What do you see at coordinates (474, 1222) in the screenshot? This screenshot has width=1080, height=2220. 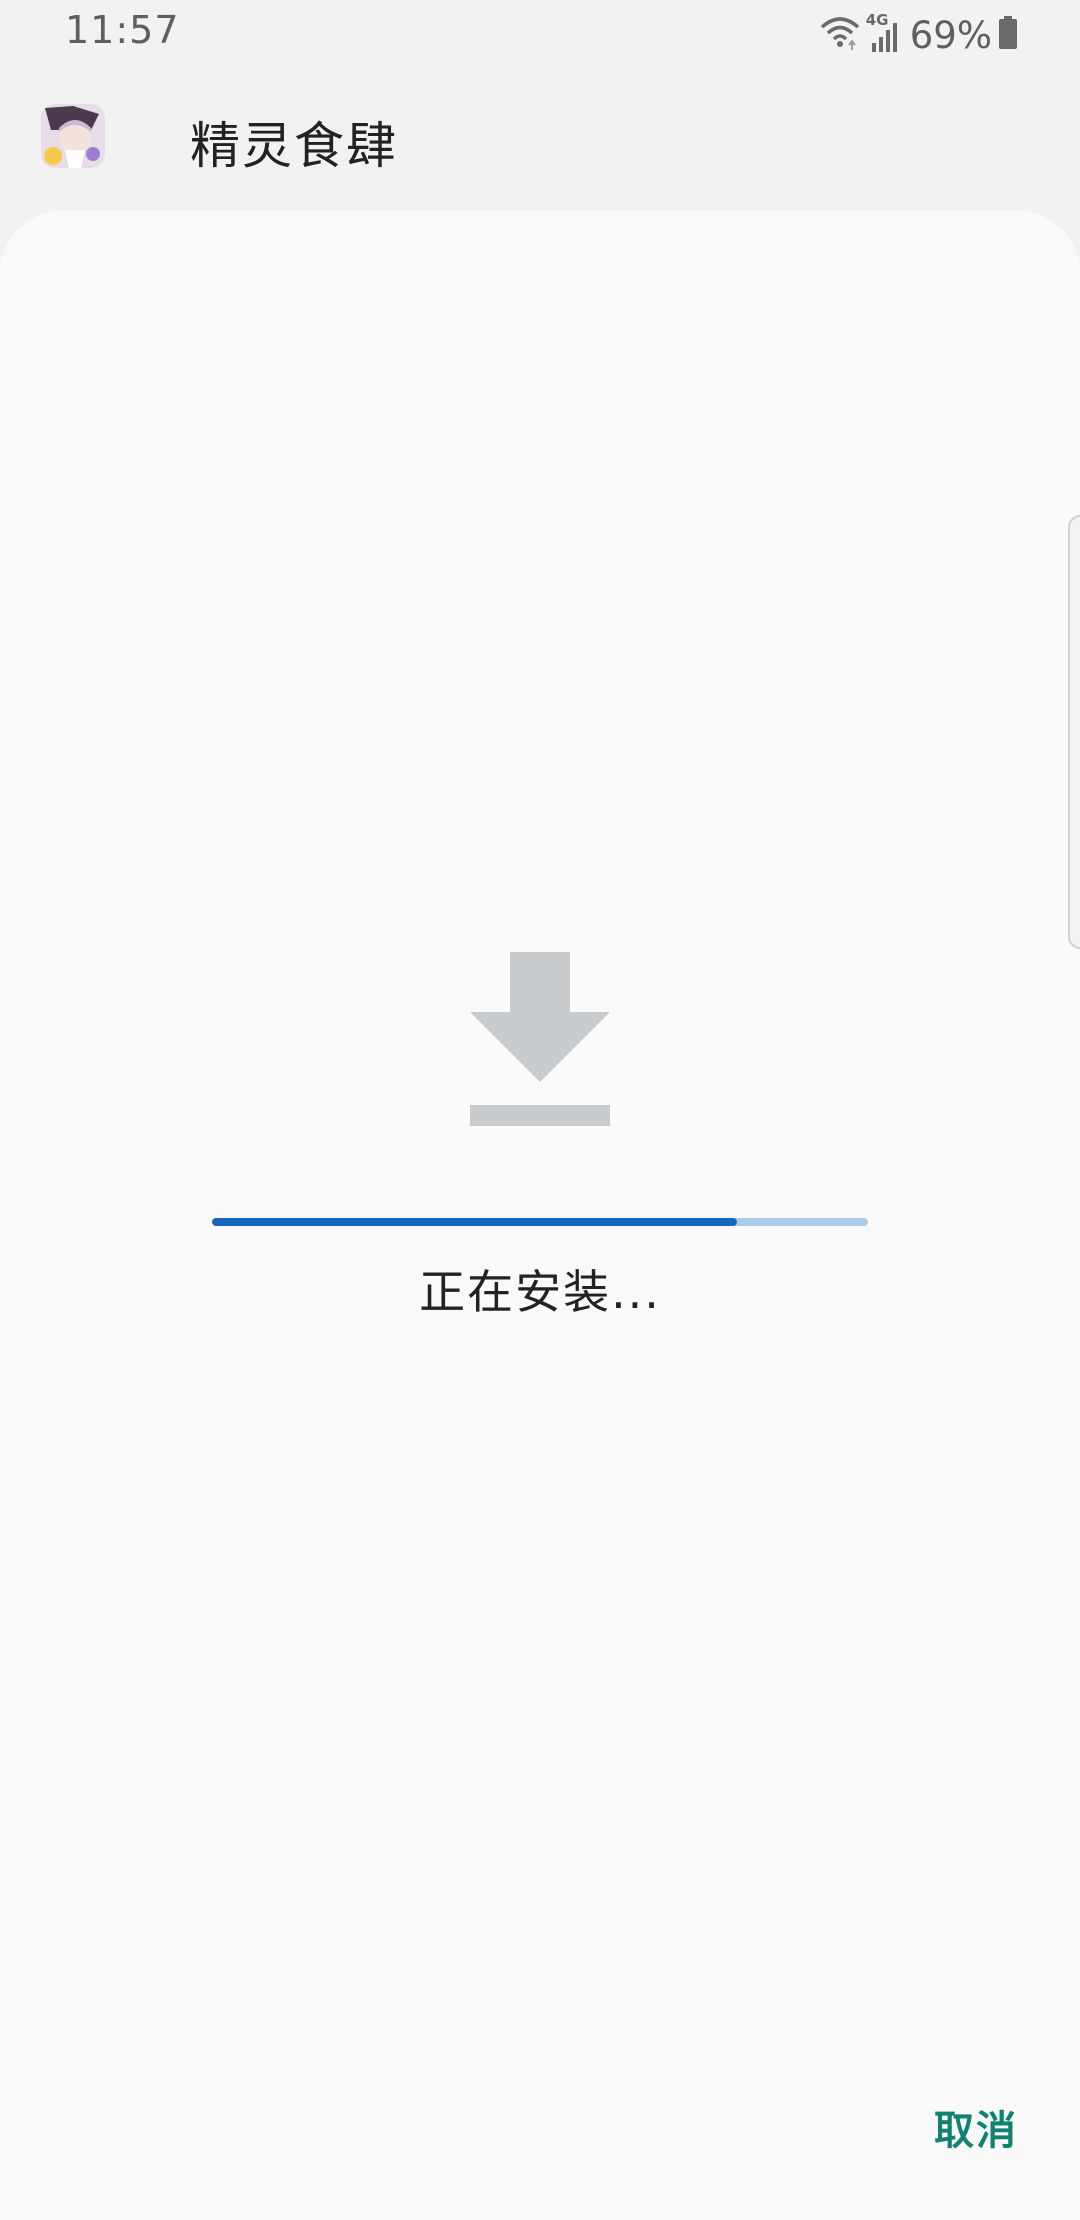 I see `install-progress-fill` at bounding box center [474, 1222].